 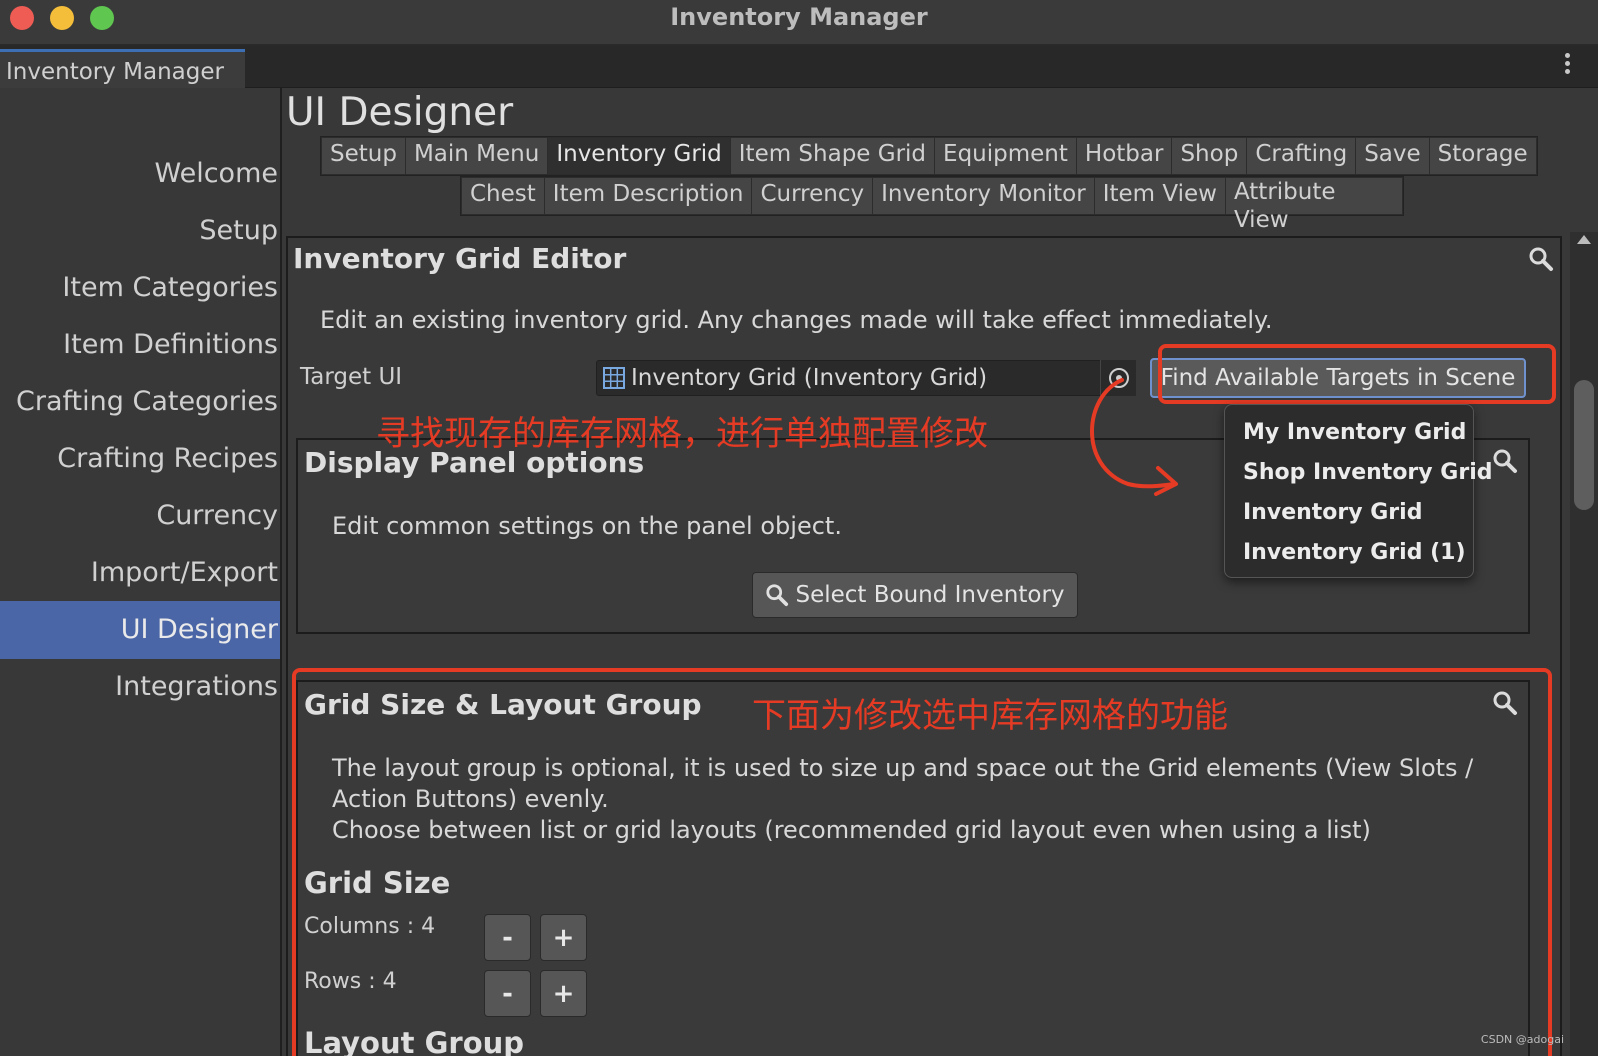 What do you see at coordinates (799, 17) in the screenshot?
I see `window-title: Inventory Manager` at bounding box center [799, 17].